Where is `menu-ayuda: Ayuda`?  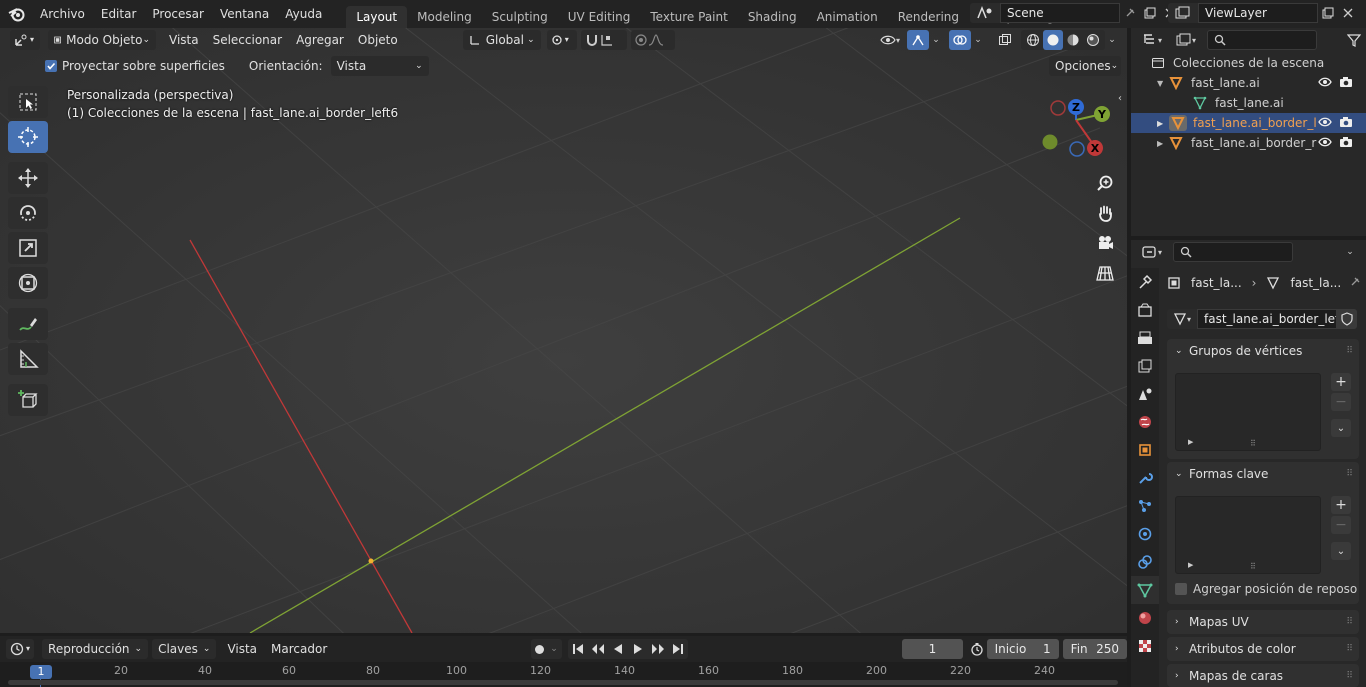
menu-ayuda: Ayuda is located at coordinates (303, 14).